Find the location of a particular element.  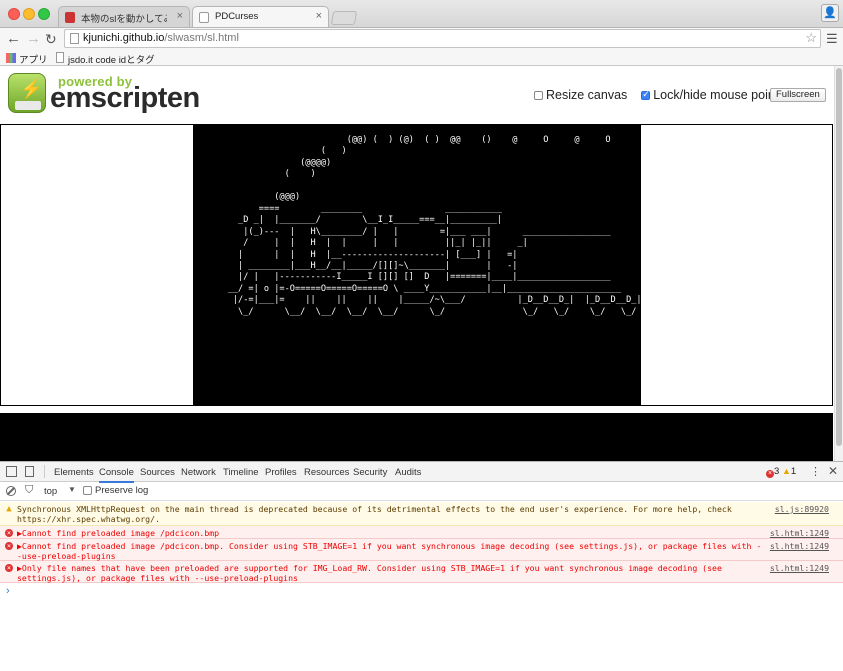

tab-network: Network is located at coordinates (198, 472).